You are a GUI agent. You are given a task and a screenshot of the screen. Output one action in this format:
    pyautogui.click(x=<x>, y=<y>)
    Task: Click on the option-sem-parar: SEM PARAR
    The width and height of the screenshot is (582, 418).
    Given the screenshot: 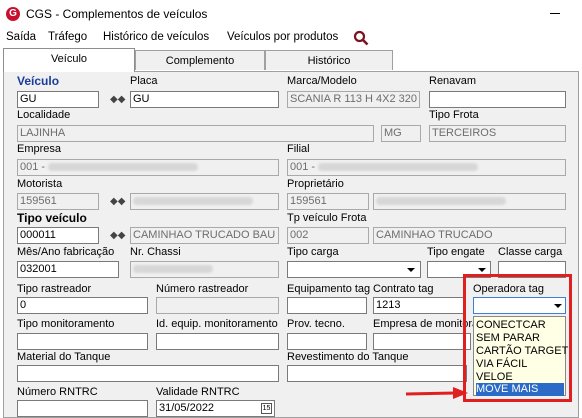 What is the action you would take?
    pyautogui.click(x=520, y=338)
    